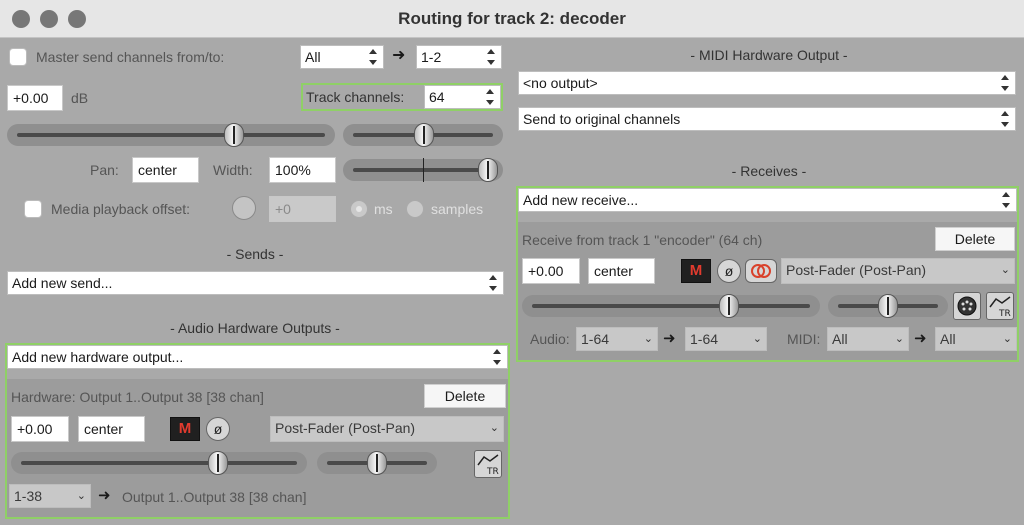  What do you see at coordinates (185, 429) in the screenshot?
I see `hw-output-mute-button: M` at bounding box center [185, 429].